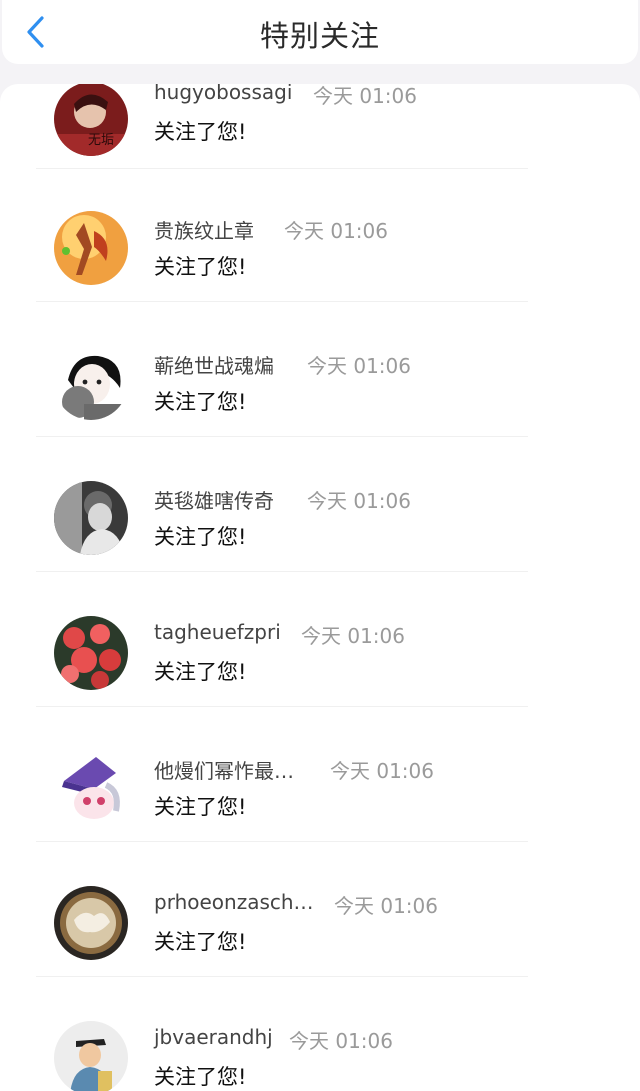 This screenshot has width=640, height=1091. I want to click on user-name: tagheuefzpri, so click(217, 632).